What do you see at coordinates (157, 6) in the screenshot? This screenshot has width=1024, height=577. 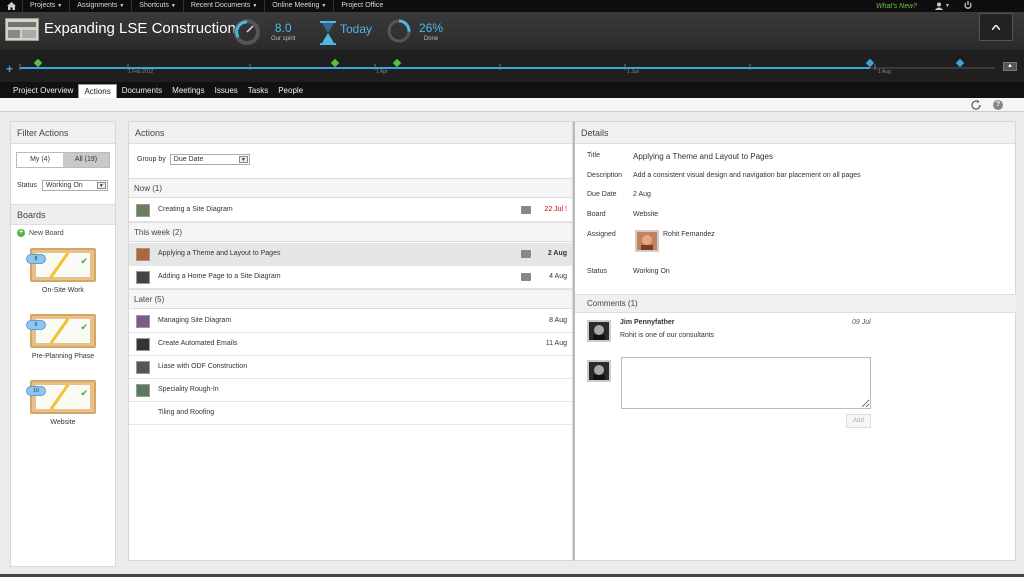 I see `top-menu-item: Shortcuts ▼` at bounding box center [157, 6].